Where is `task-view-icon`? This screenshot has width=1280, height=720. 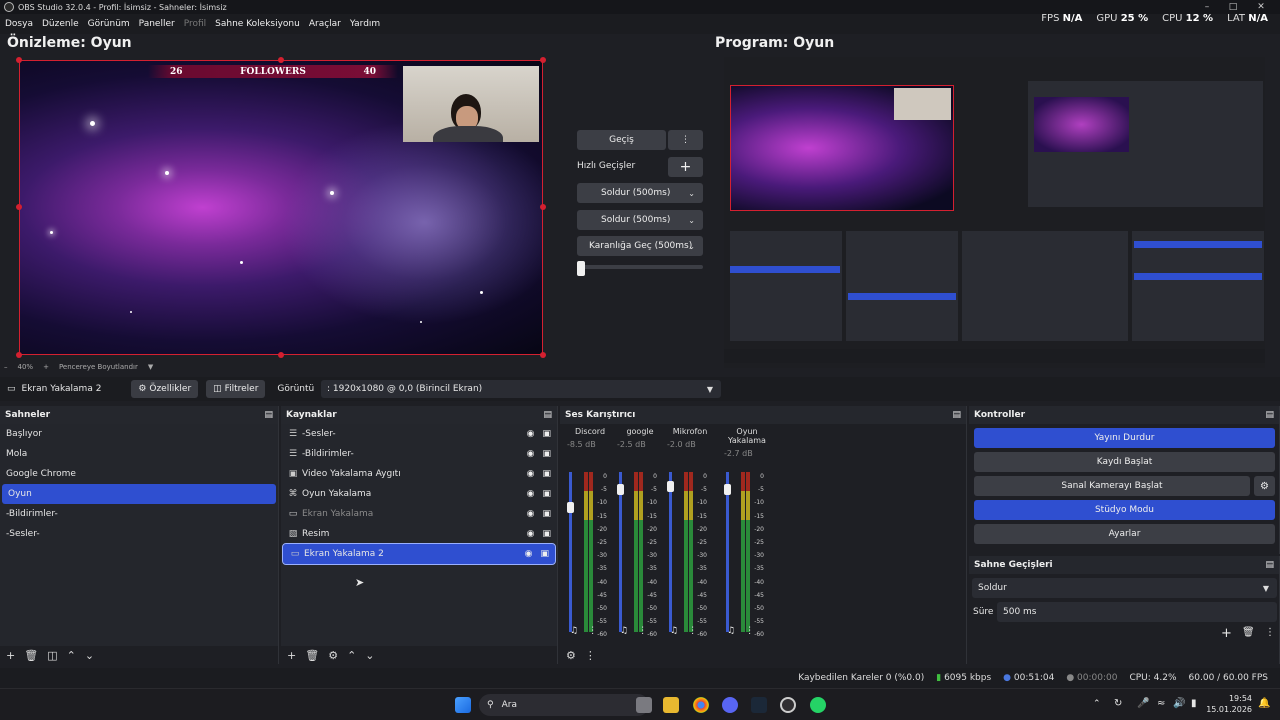
task-view-icon is located at coordinates (644, 705).